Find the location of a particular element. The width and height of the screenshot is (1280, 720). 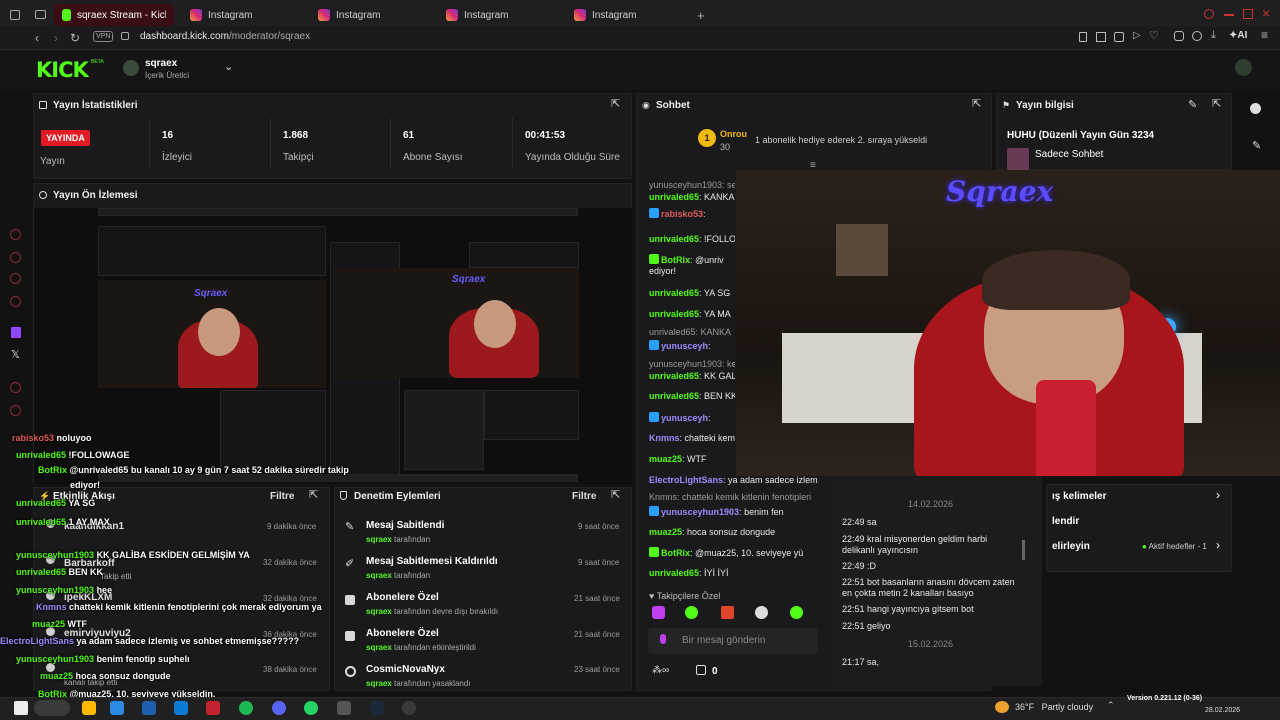

extensions-icon is located at coordinates (1179, 36).